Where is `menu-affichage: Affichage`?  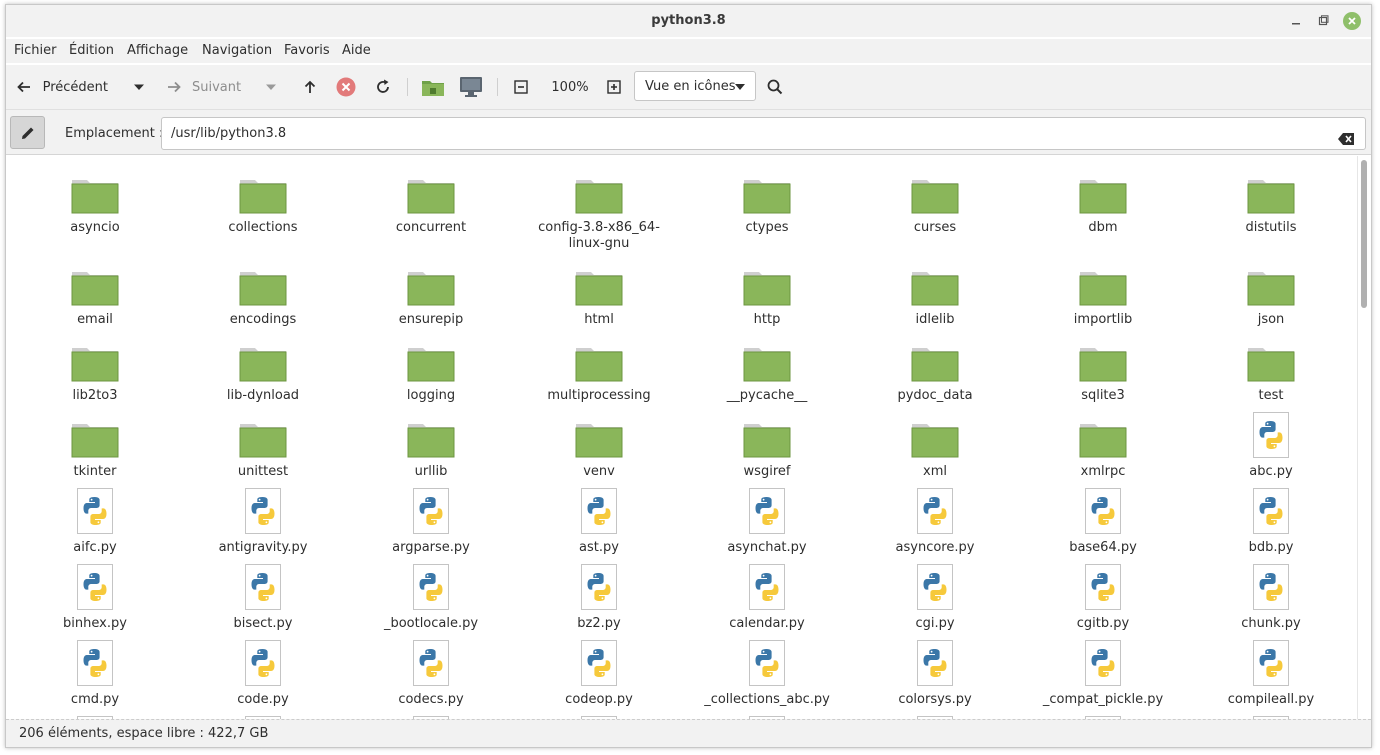 menu-affichage: Affichage is located at coordinates (157, 50).